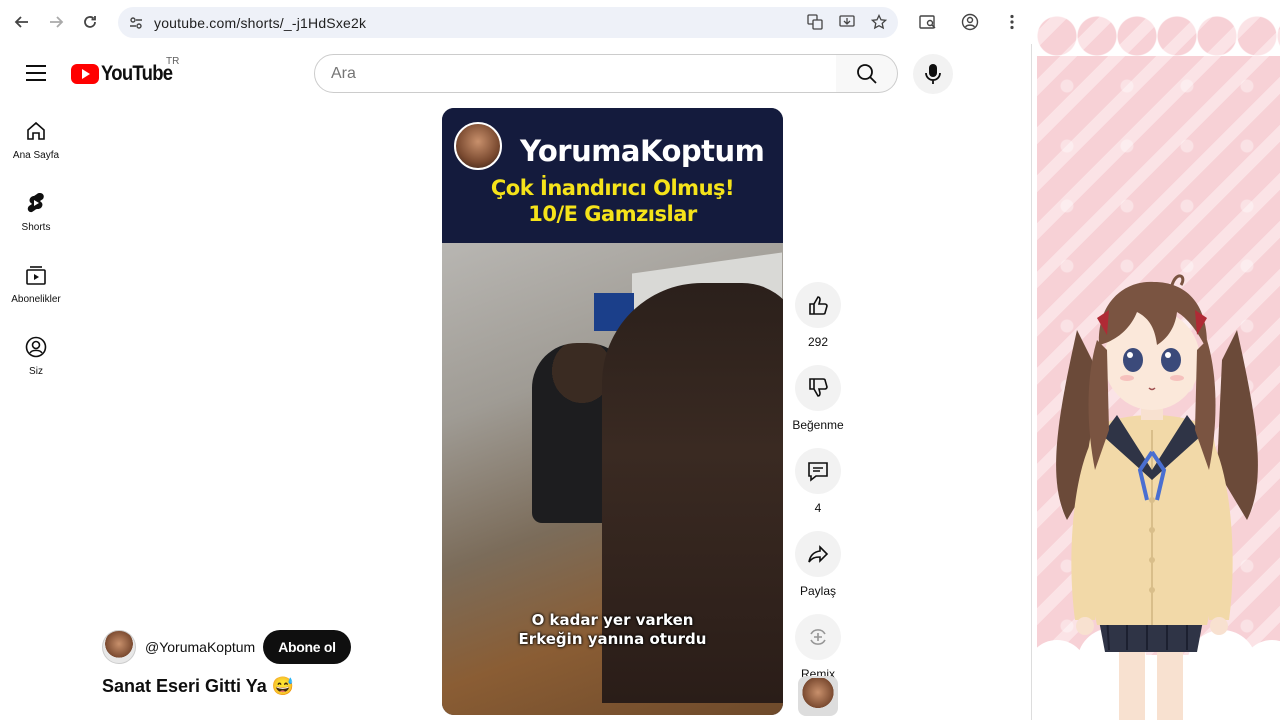 Image resolution: width=1280 pixels, height=720 pixels. I want to click on channel-avatar, so click(119, 647).